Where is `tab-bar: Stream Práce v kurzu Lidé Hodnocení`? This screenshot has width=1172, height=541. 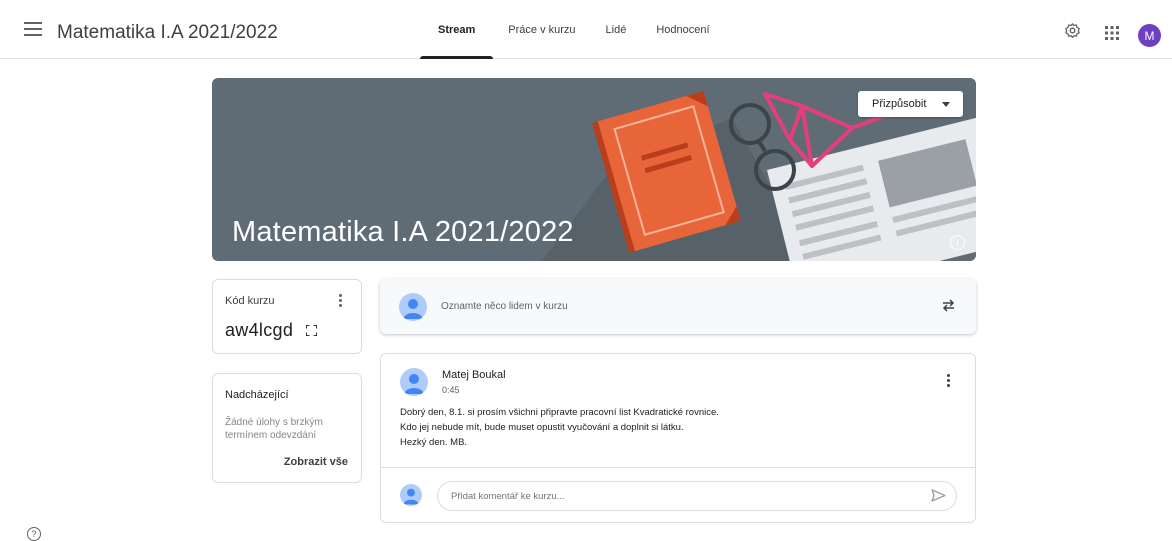 tab-bar: Stream Práce v kurzu Lidé Hodnocení is located at coordinates (572, 29).